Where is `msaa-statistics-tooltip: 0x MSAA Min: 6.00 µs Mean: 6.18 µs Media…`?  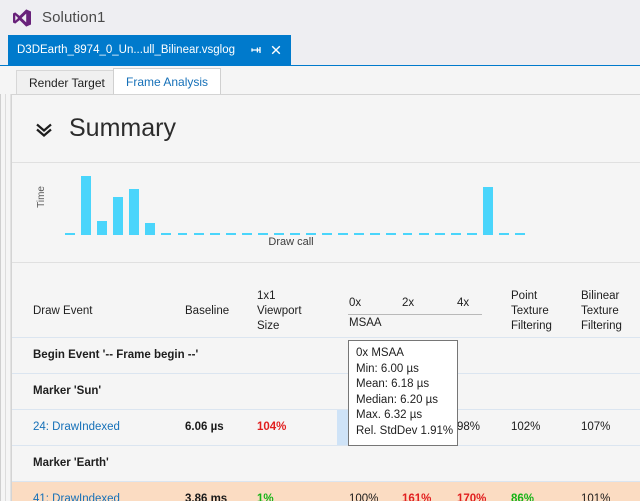 msaa-statistics-tooltip: 0x MSAA Min: 6.00 µs Mean: 6.18 µs Media… is located at coordinates (403, 393).